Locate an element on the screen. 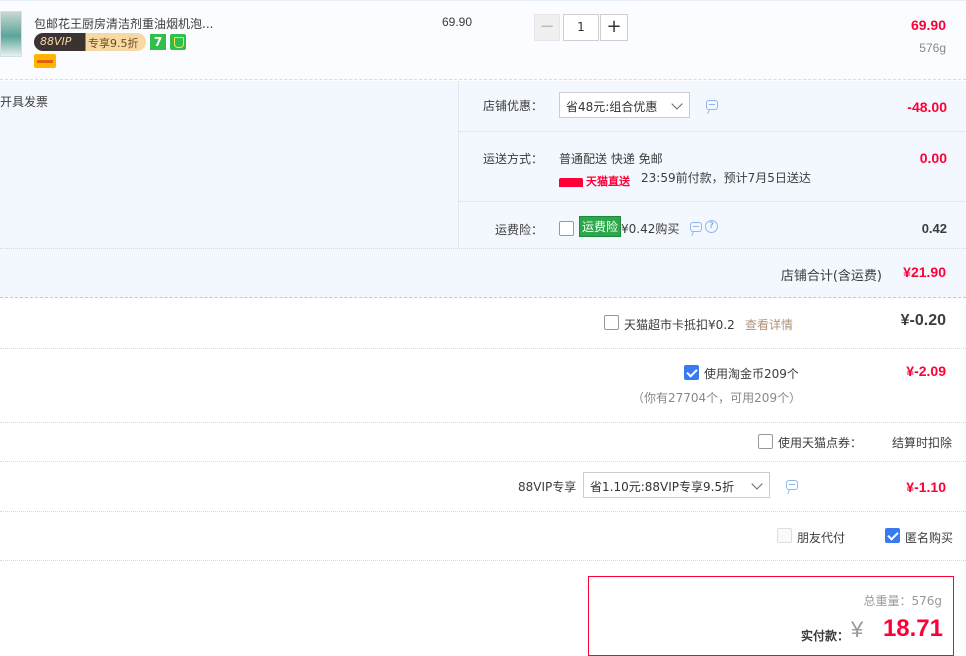 The width and height of the screenshot is (966, 656). friend-pay-checkbox is located at coordinates (784, 535).